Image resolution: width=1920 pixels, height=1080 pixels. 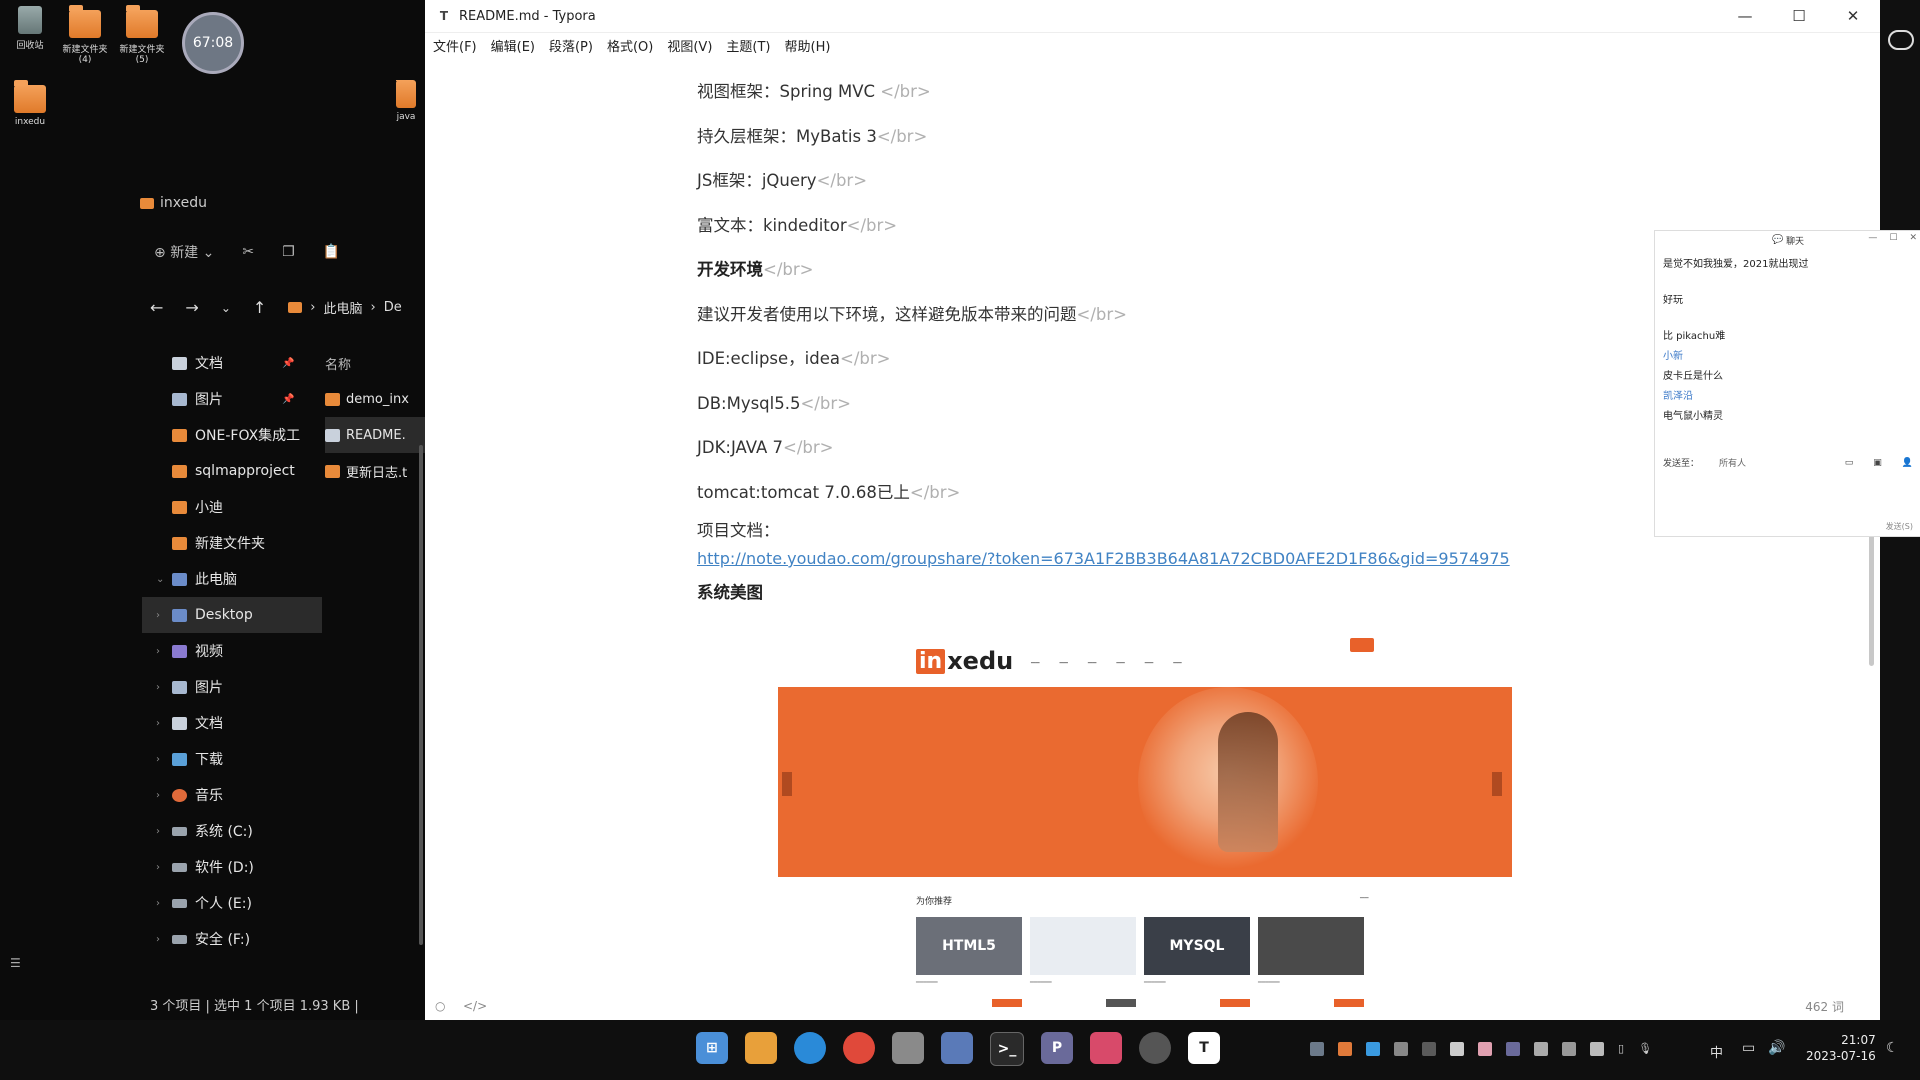 I want to click on p-app-icon: P, so click(x=1057, y=1048).